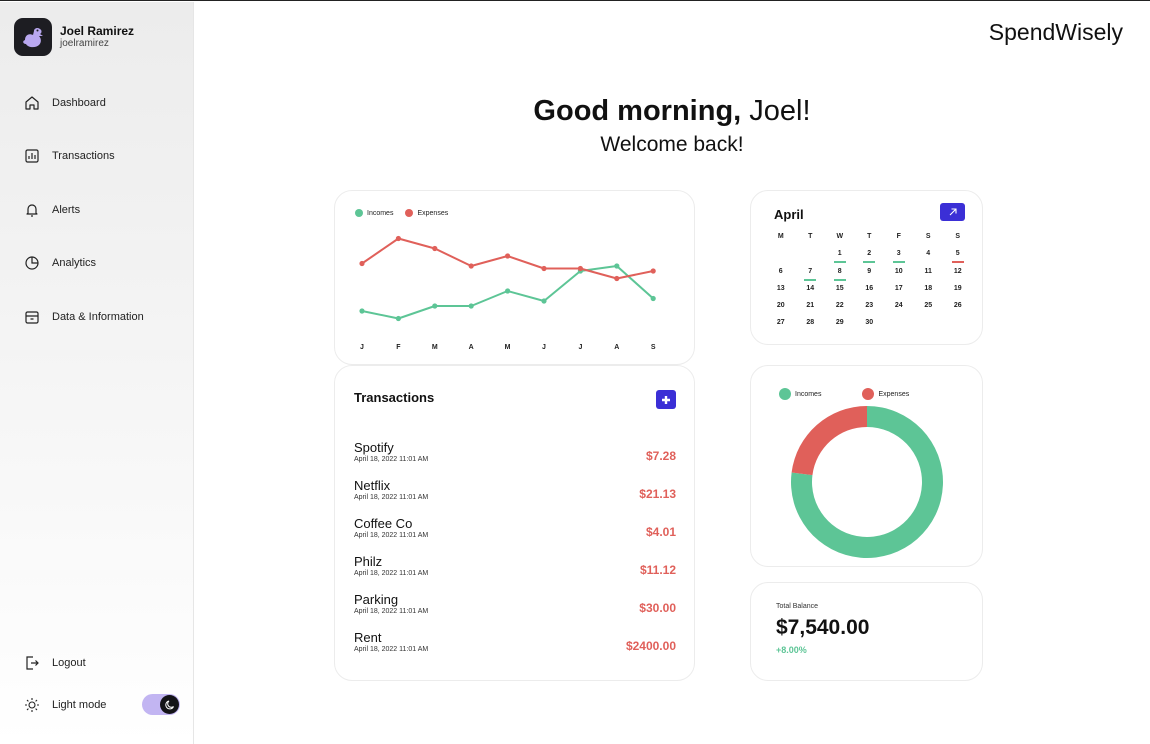  Describe the element at coordinates (958, 258) in the screenshot. I see `calendar-day: 5` at that location.